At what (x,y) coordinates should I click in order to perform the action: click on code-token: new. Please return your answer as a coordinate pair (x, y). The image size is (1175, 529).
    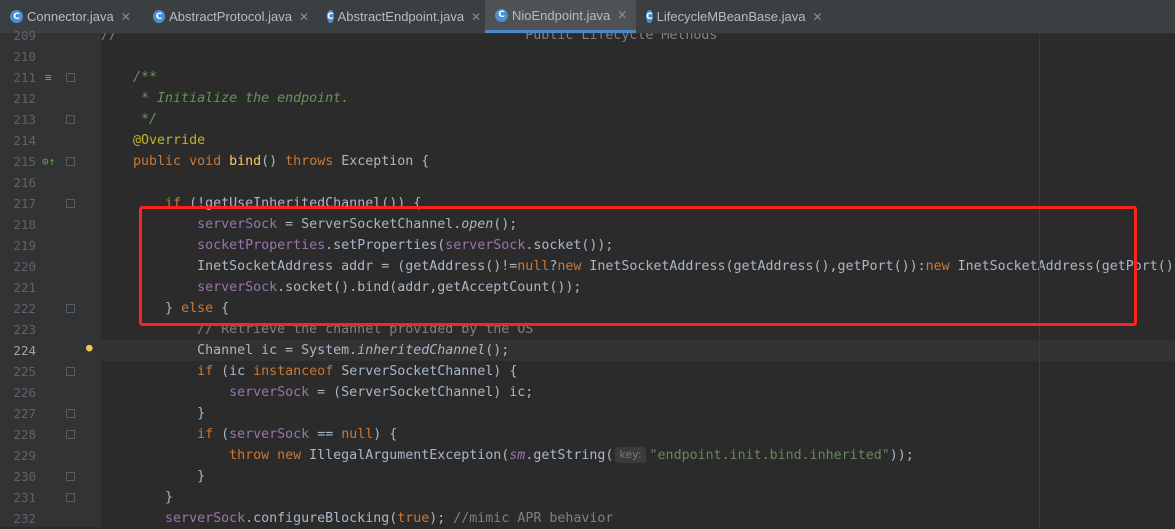
    Looking at the image, I should click on (941, 266).